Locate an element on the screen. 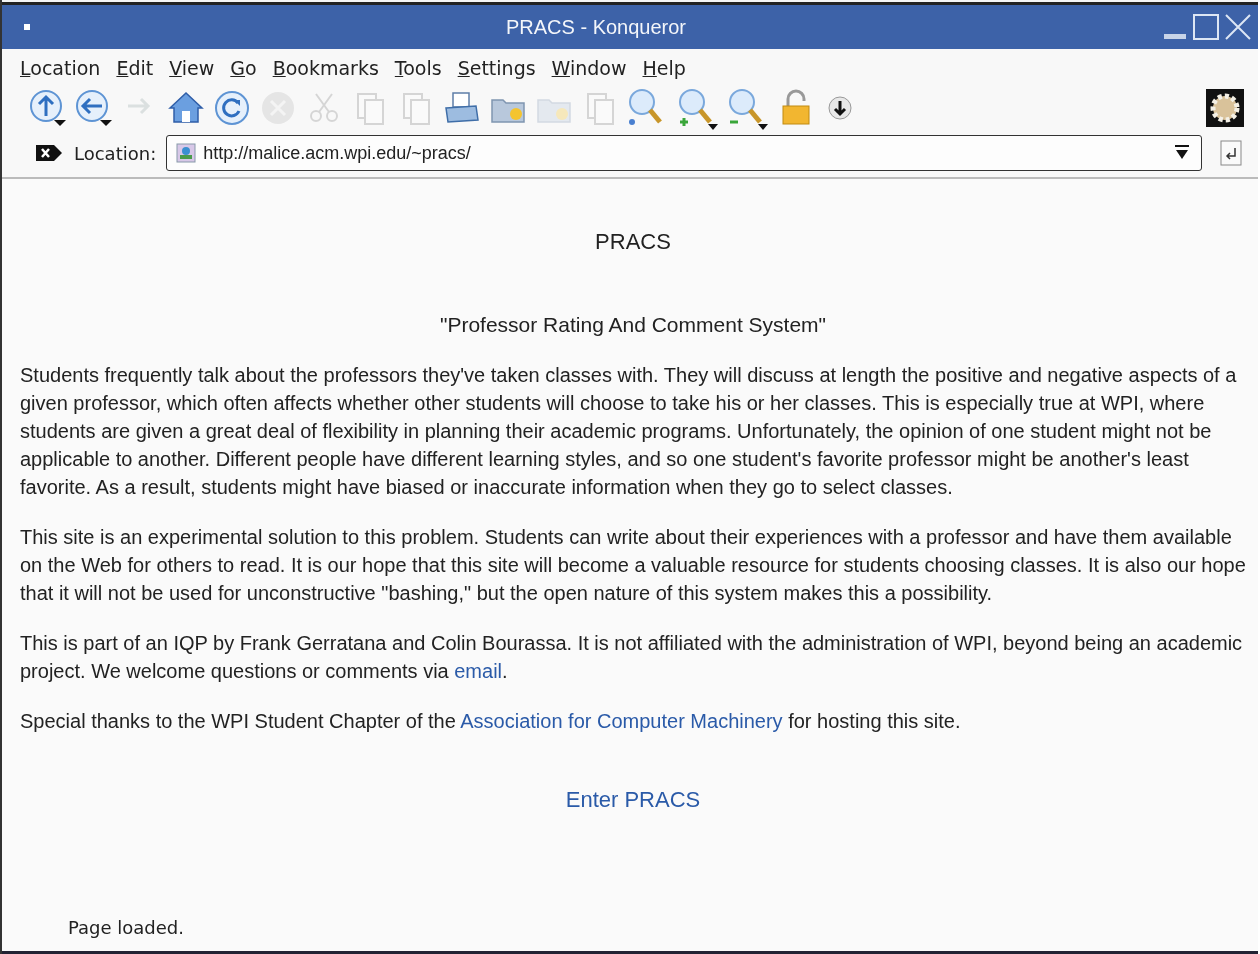  menu-item: Bookmarks is located at coordinates (325, 68).